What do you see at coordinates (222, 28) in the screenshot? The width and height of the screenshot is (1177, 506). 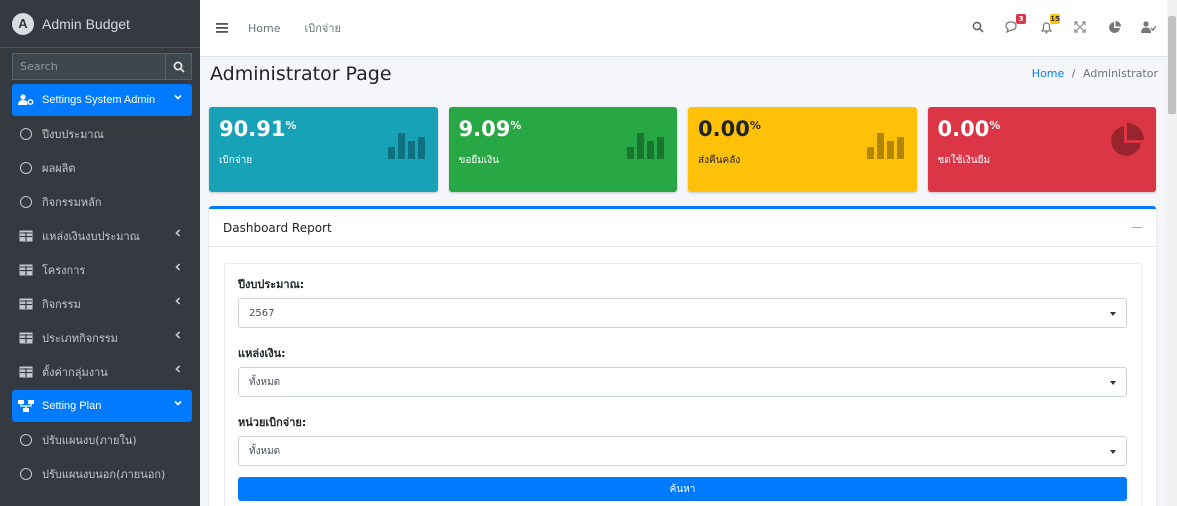 I see `menu-toggle-icon` at bounding box center [222, 28].